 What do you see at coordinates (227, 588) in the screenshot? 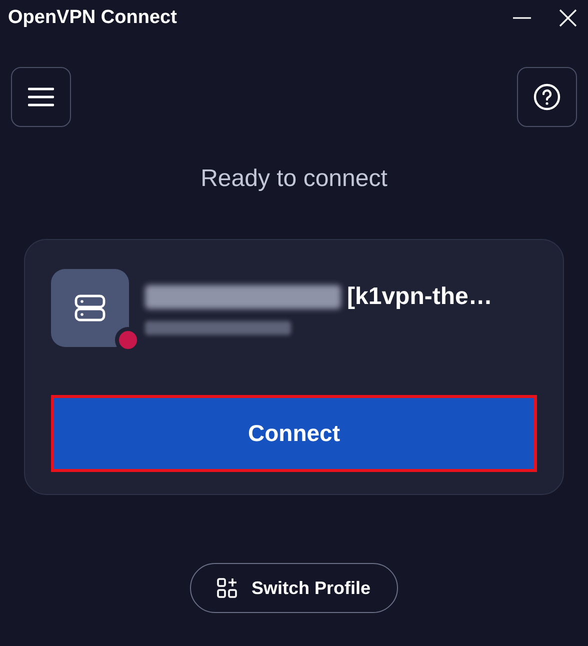
I see `grid-plus-icon` at bounding box center [227, 588].